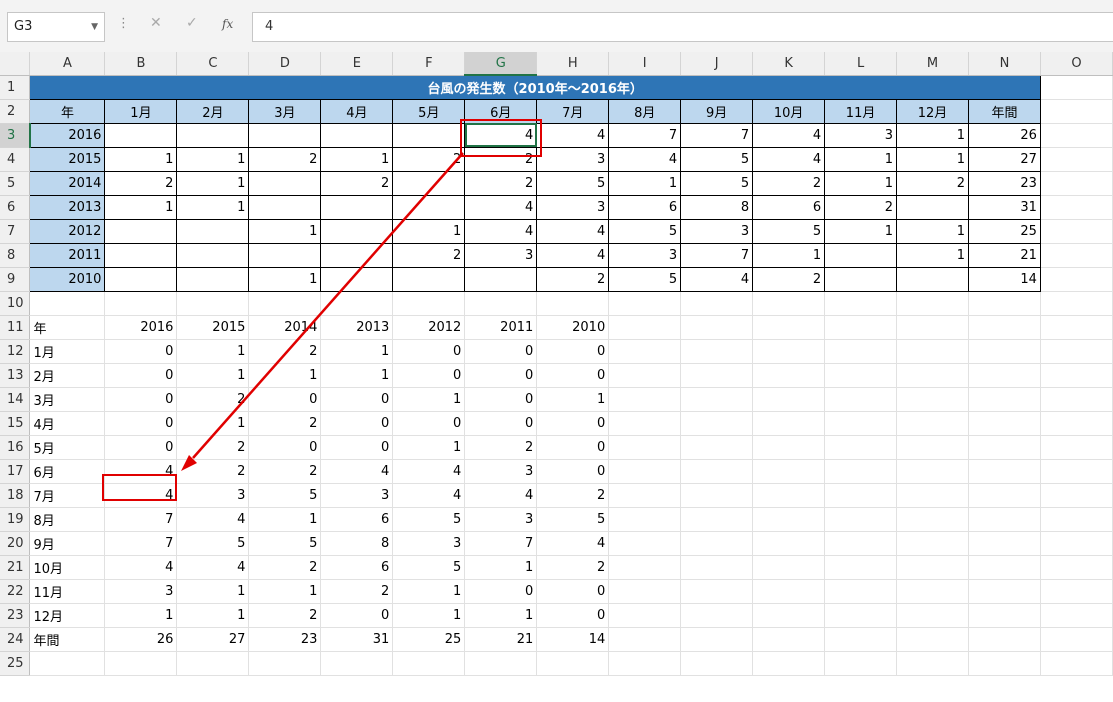 Image resolution: width=1113 pixels, height=702 pixels. What do you see at coordinates (1004, 64) in the screenshot?
I see `column-header-n: N` at bounding box center [1004, 64].